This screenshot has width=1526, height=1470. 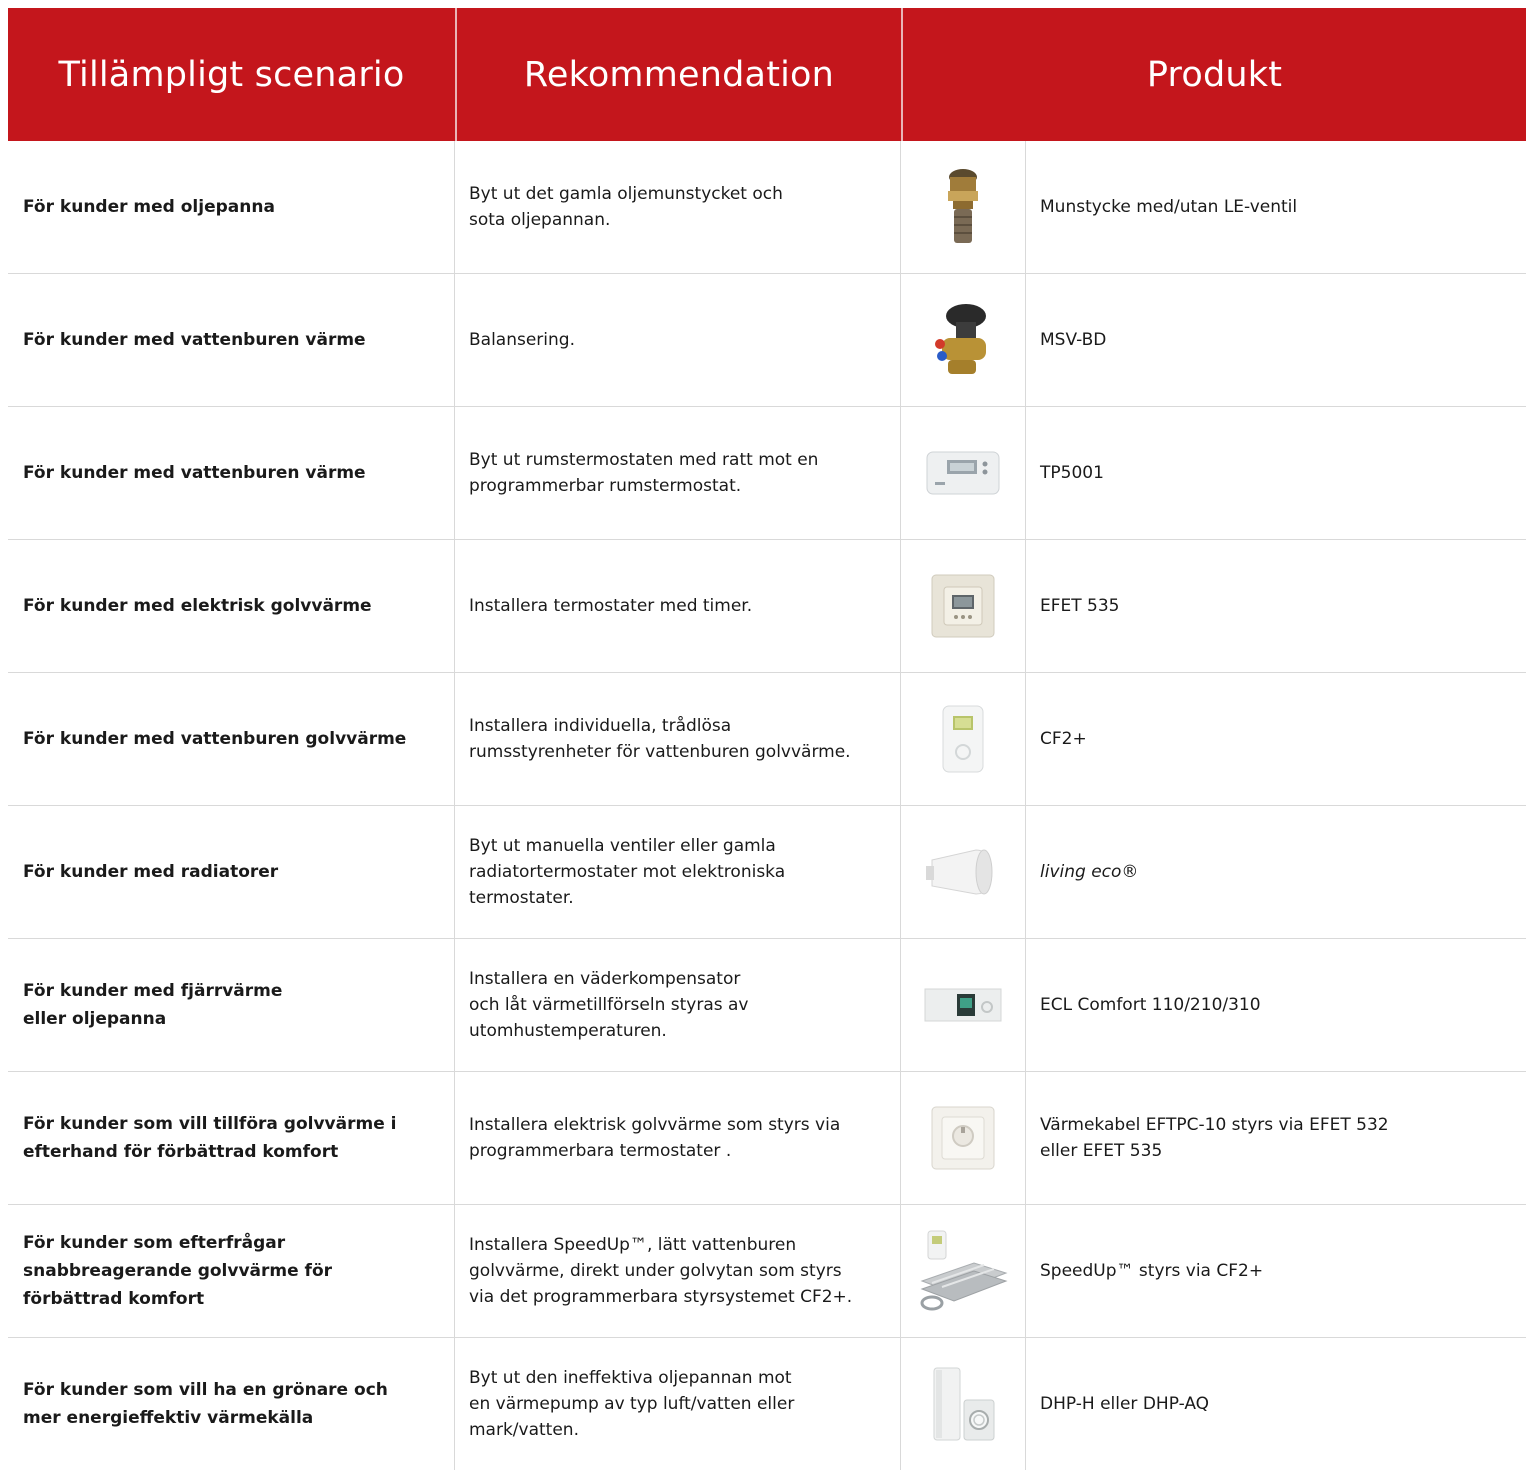 What do you see at coordinates (963, 473) in the screenshot?
I see `room-thermostat-icon` at bounding box center [963, 473].